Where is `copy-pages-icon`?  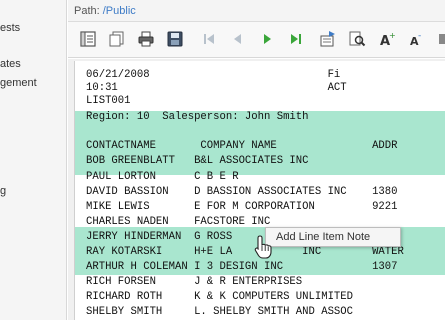 copy-pages-icon is located at coordinates (117, 39).